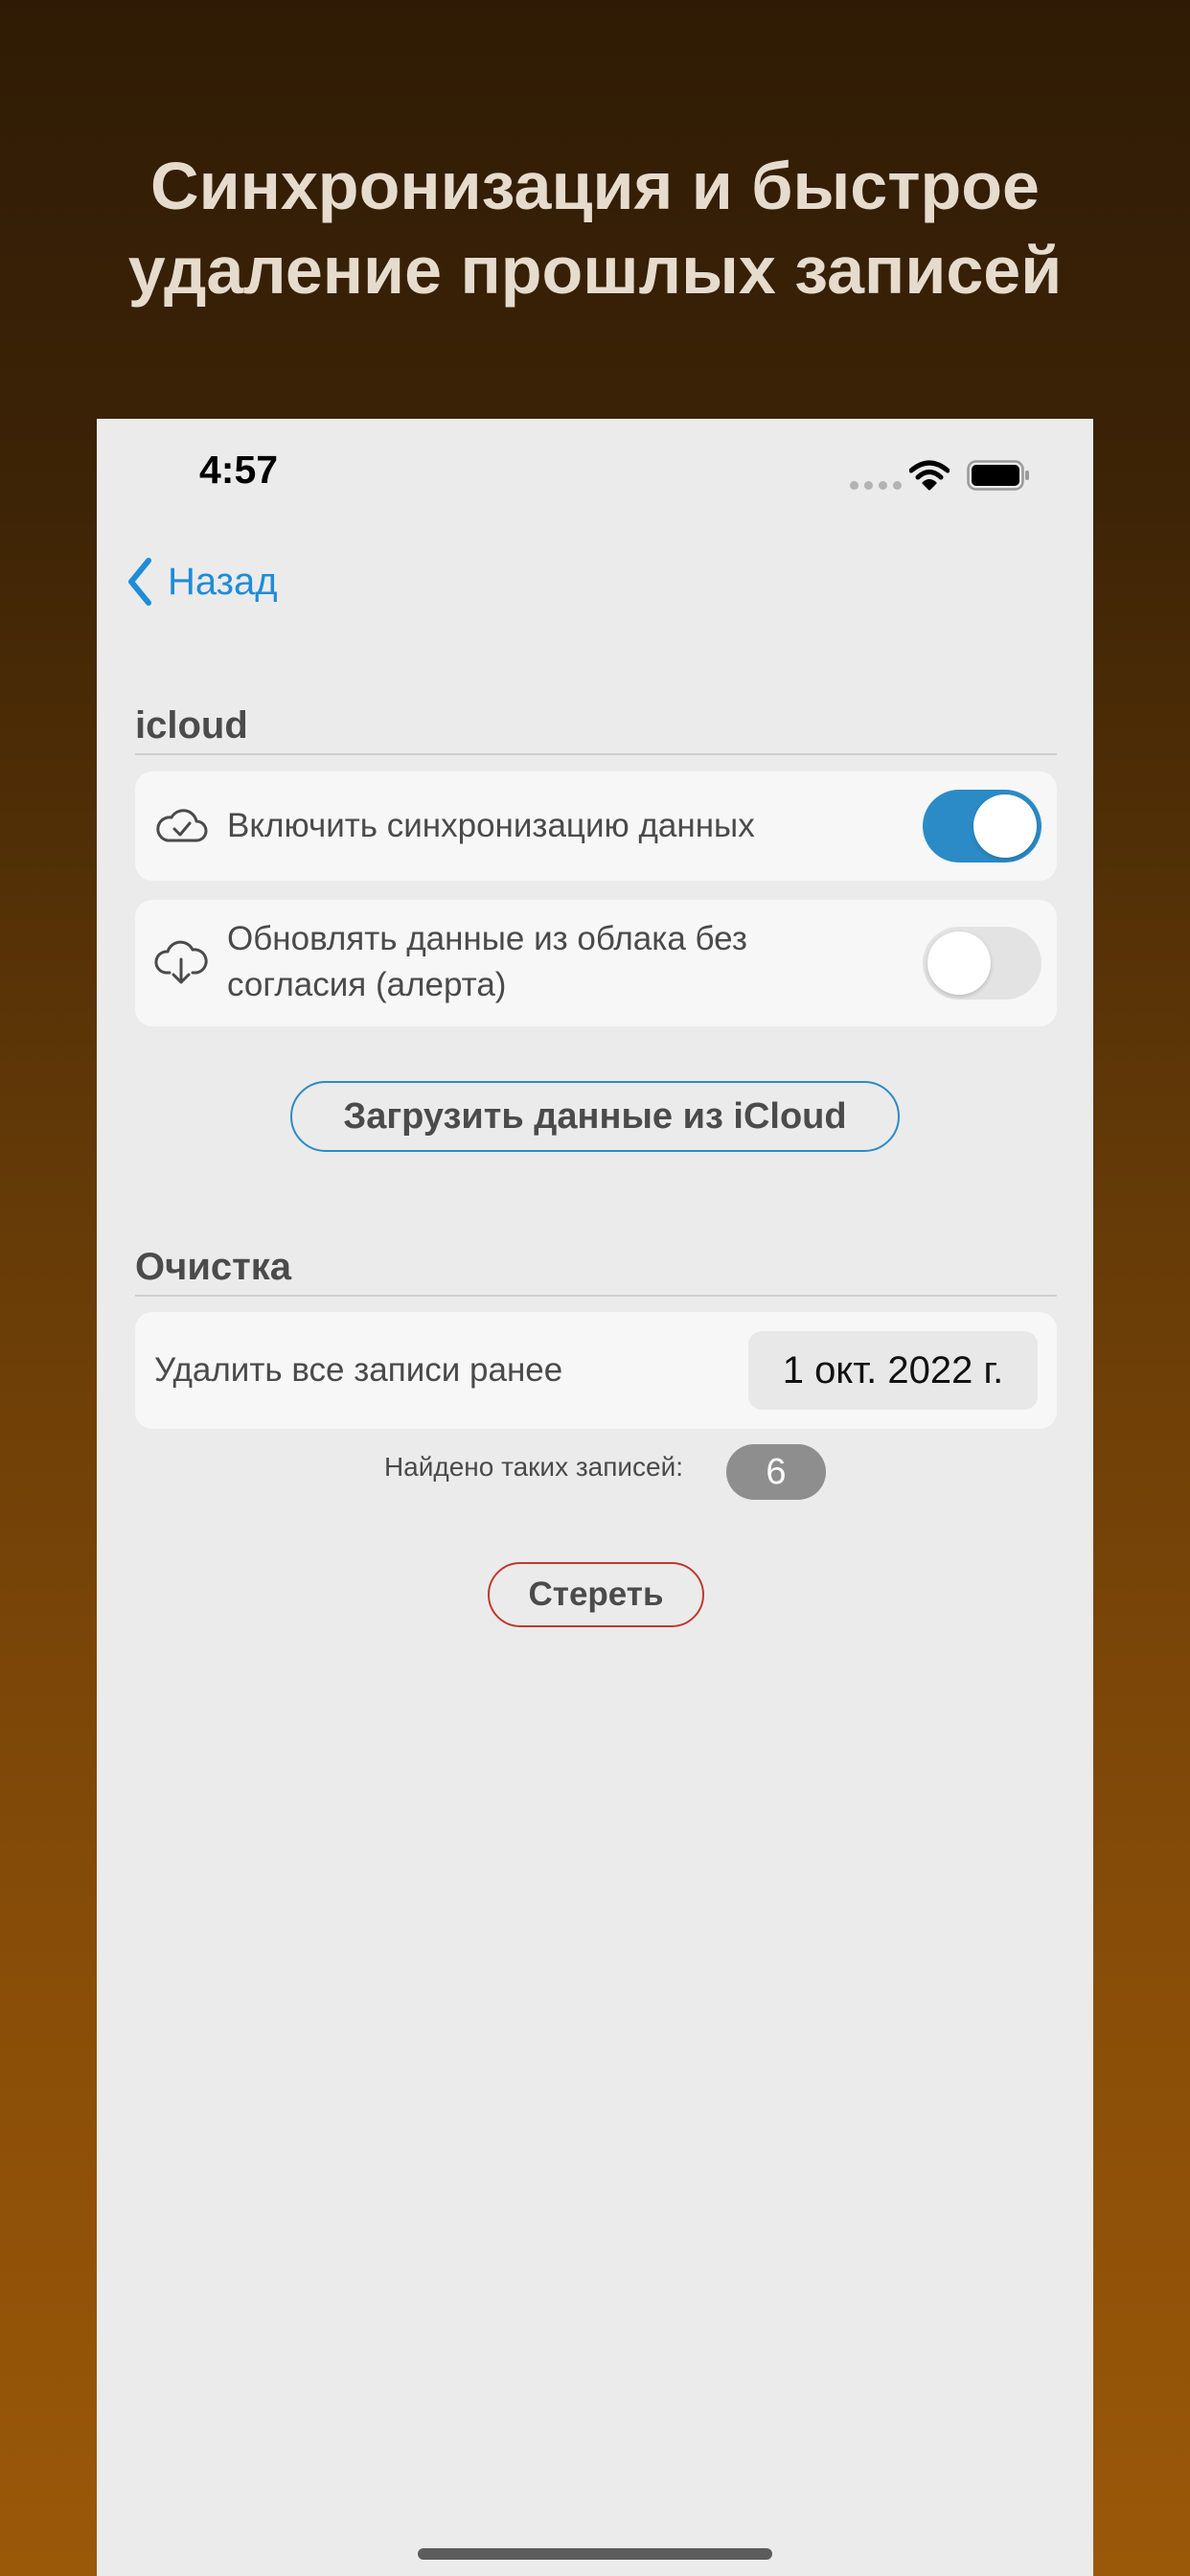  What do you see at coordinates (930, 475) in the screenshot?
I see `wifi-icon` at bounding box center [930, 475].